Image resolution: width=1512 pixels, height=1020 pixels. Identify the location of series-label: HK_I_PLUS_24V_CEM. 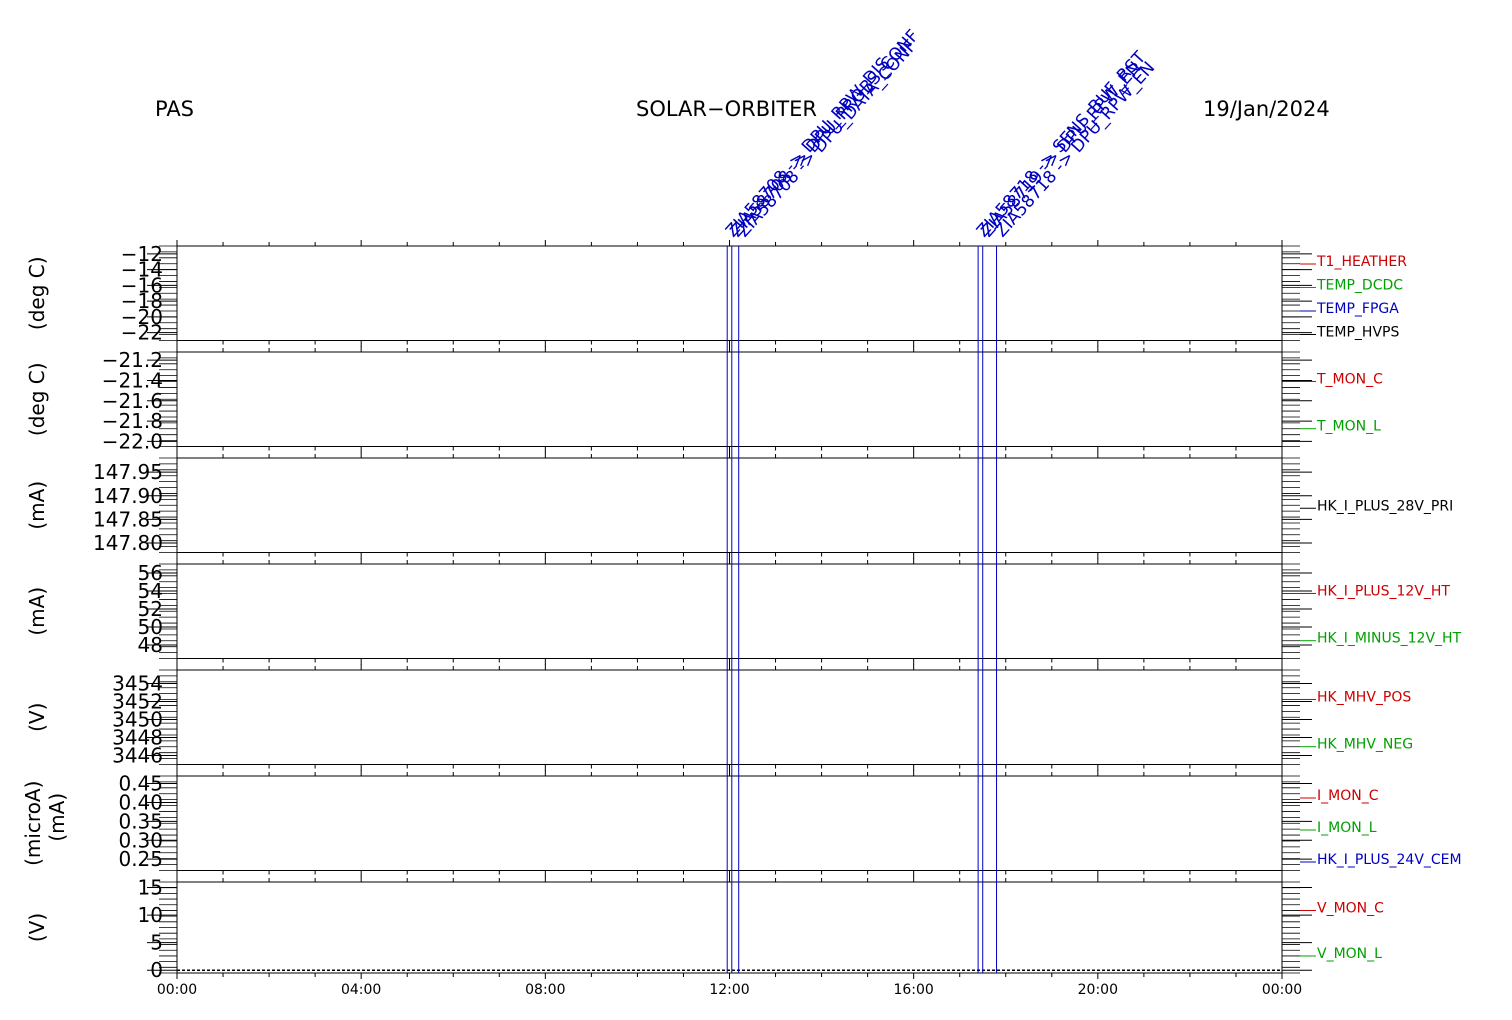
(1389, 860).